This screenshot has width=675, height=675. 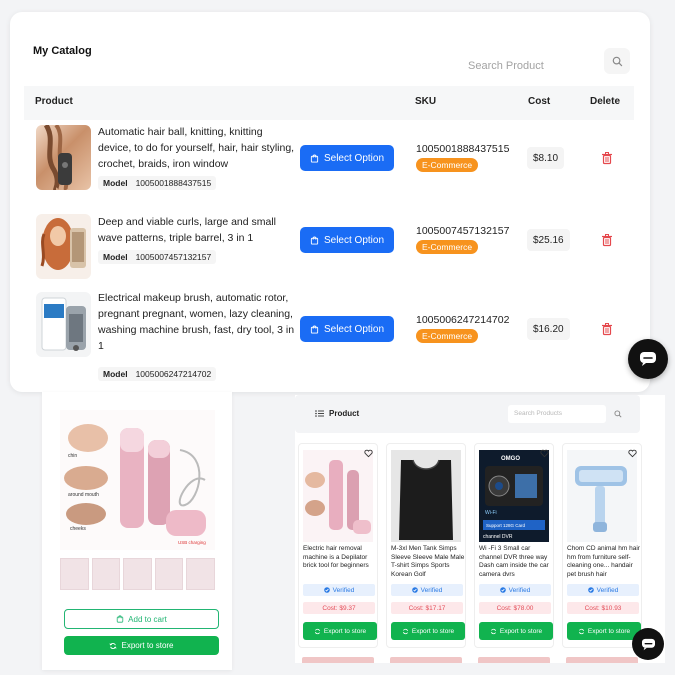 I want to click on pet-hair-roller-image, so click(x=601, y=499).